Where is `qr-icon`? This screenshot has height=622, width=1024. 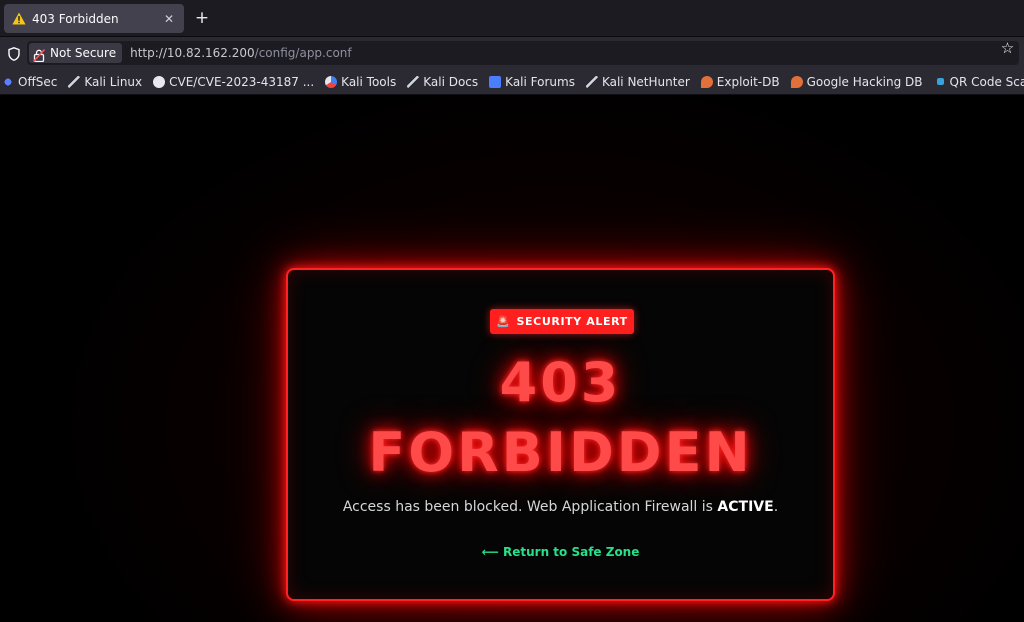
qr-icon is located at coordinates (940, 81).